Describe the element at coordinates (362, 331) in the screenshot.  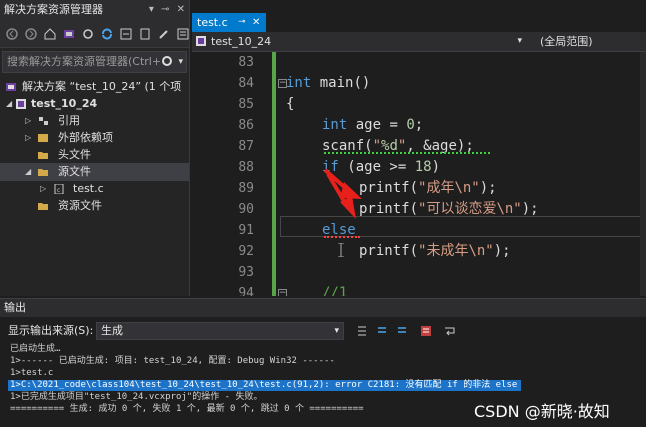
I see `go-to-previous-icon` at that location.